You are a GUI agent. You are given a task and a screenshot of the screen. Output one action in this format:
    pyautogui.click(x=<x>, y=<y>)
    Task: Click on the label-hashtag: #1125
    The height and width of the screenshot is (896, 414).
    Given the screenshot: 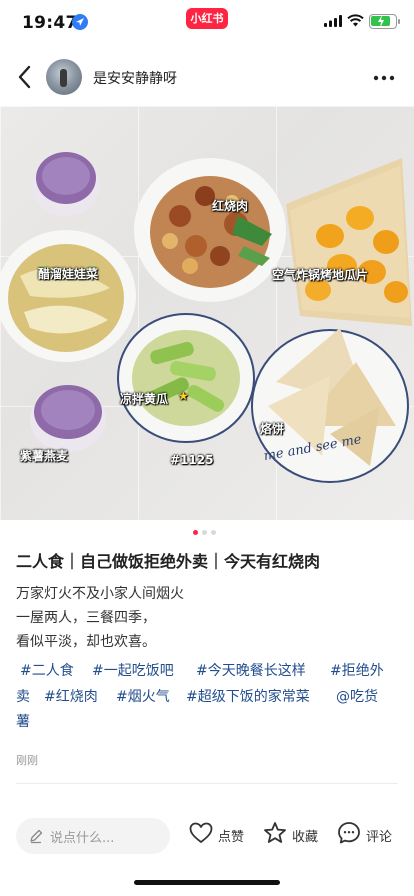 What is the action you would take?
    pyautogui.click(x=192, y=460)
    